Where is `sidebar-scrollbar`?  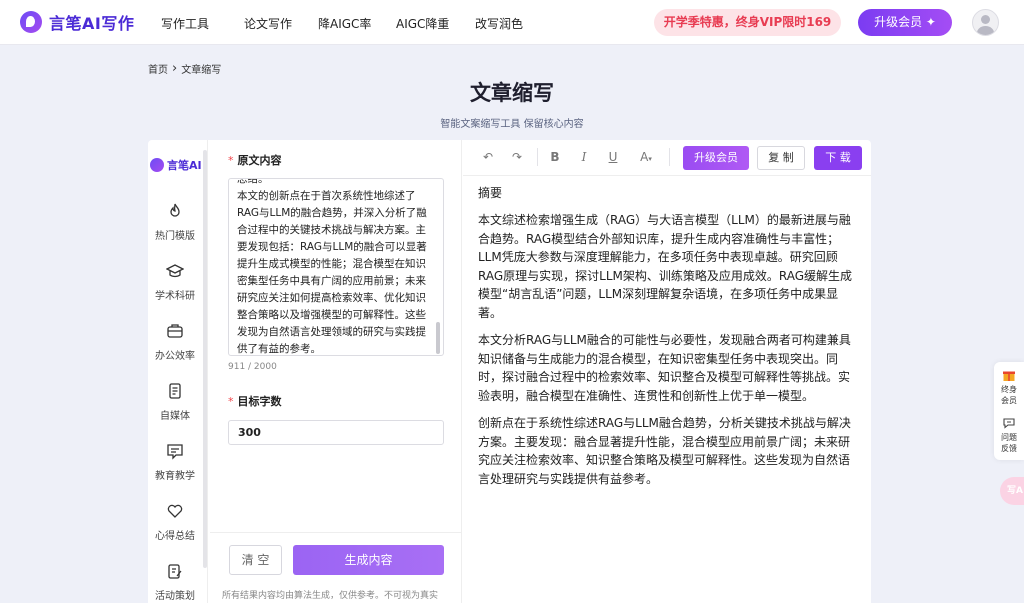 sidebar-scrollbar is located at coordinates (205, 359).